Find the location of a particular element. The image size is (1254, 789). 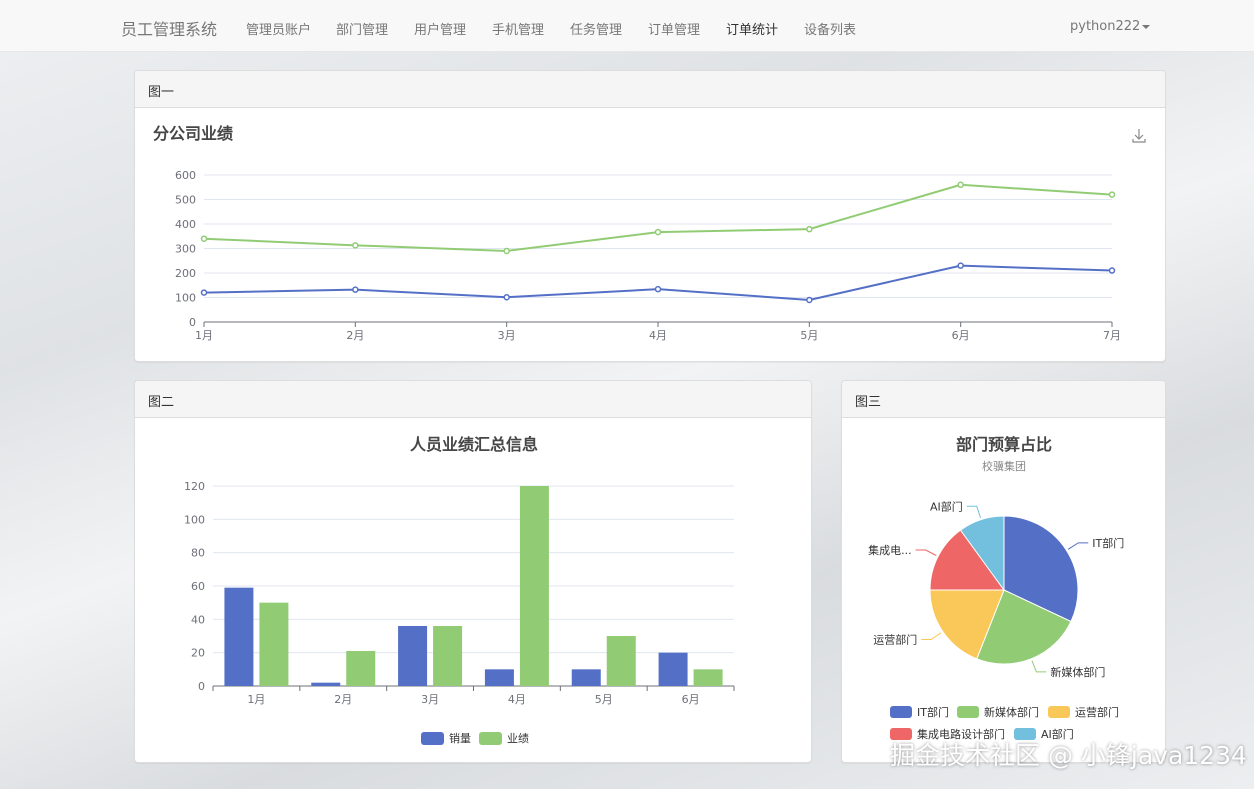

pie-label: 运营部门 is located at coordinates (895, 639).